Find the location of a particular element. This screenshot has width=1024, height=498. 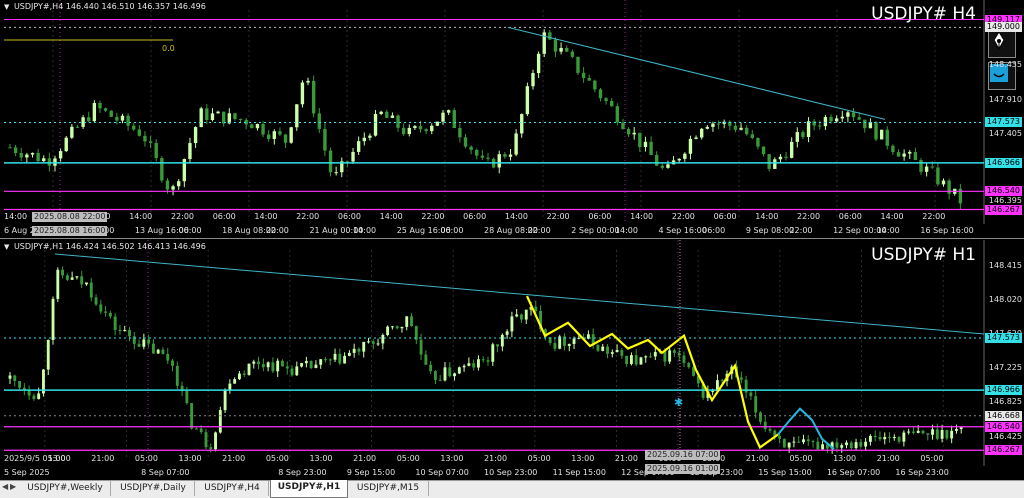

chart-tab: USDJPY#,Weekly is located at coordinates (65, 488).